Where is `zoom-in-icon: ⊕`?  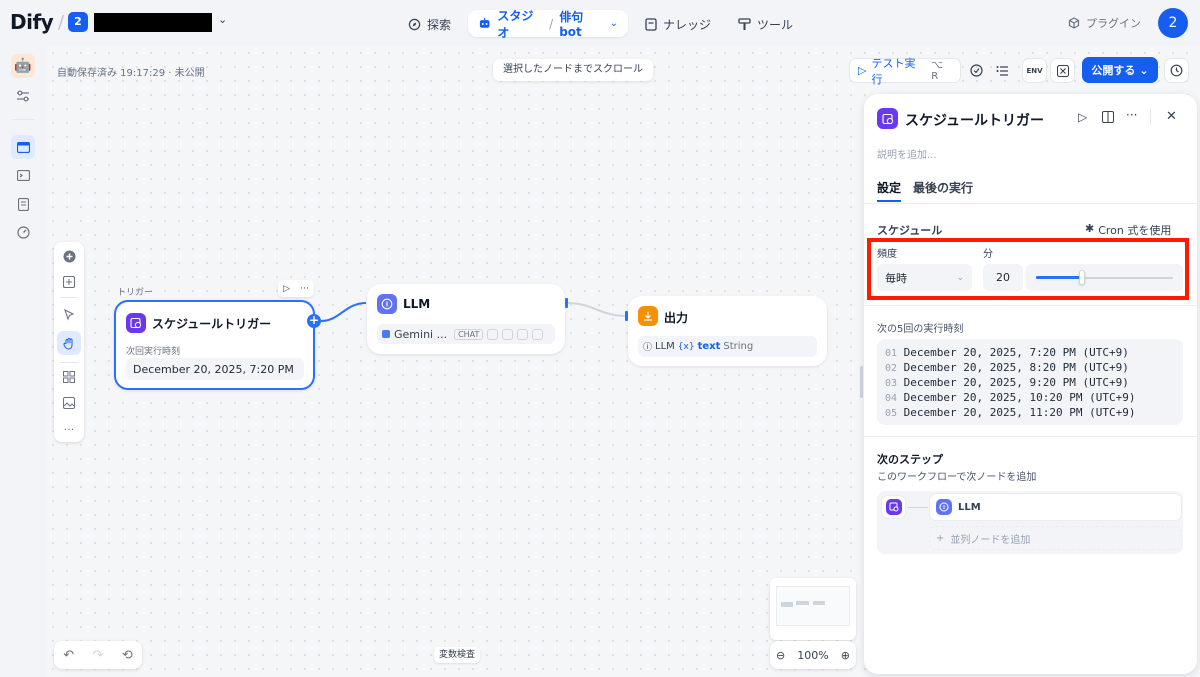
zoom-in-icon: ⊕ is located at coordinates (845, 655).